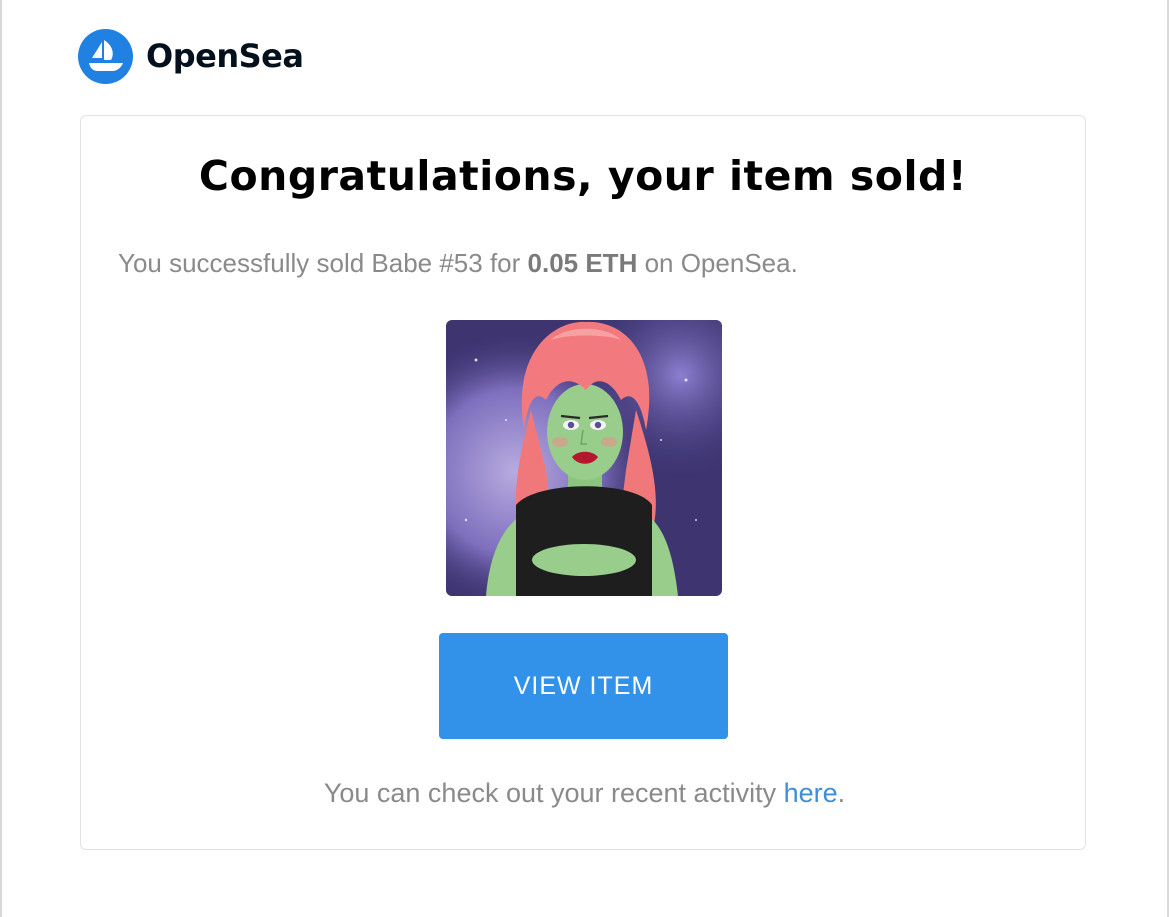  I want to click on page-title: Congratulations, your item sold!, so click(583, 176).